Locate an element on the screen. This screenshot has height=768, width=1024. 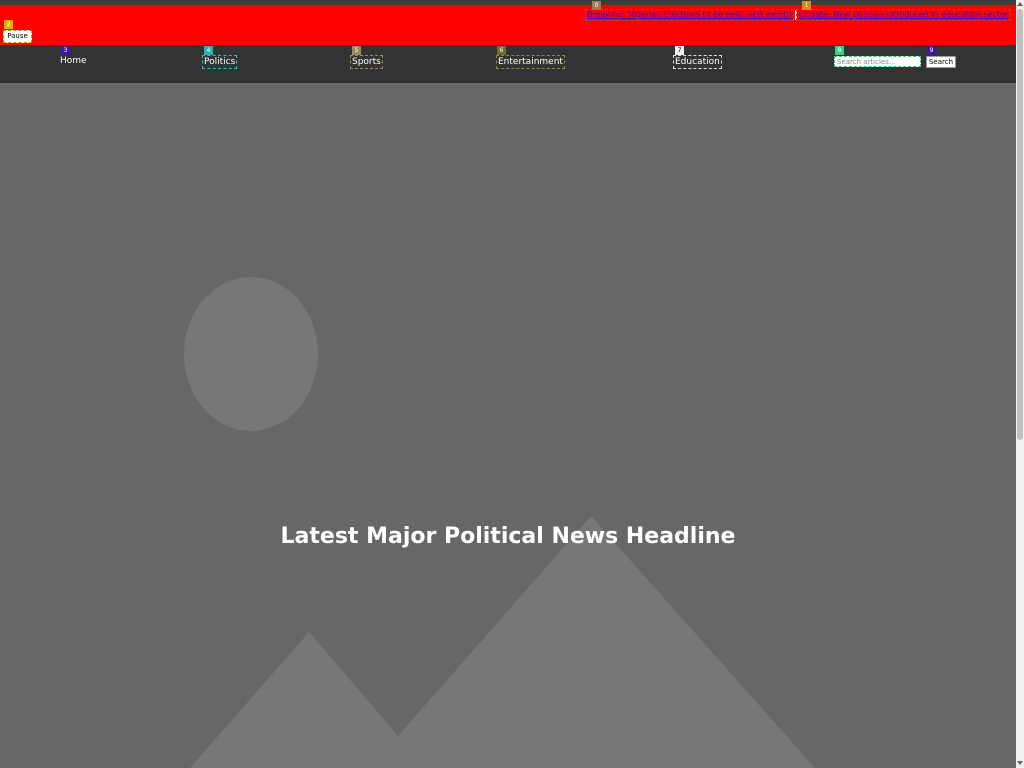
element-index-badge: 2 is located at coordinates (8, 24).